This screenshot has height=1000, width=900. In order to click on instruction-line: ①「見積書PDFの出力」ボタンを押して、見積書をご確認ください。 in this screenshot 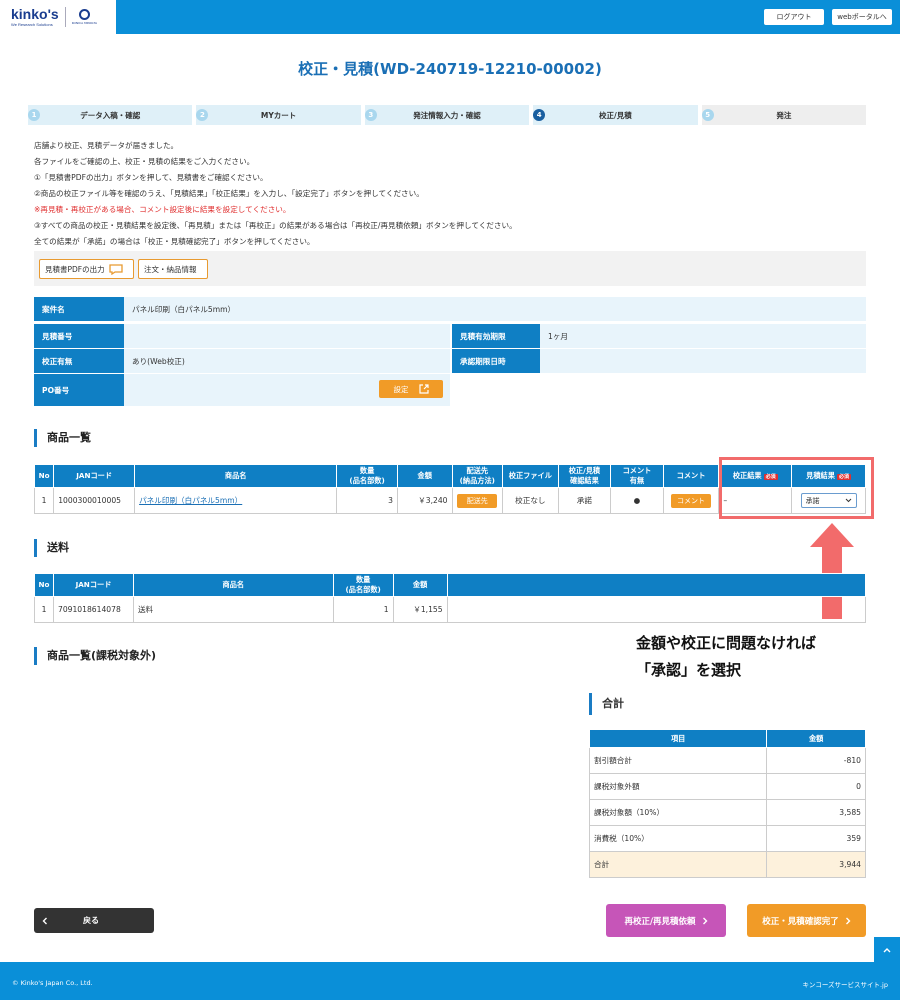, I will do `click(151, 177)`.